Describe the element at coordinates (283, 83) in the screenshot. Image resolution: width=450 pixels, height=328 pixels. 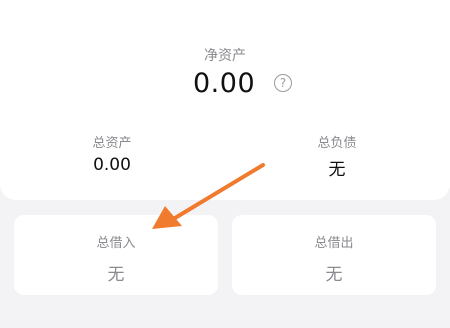
I see `question-circle-icon: ?` at that location.